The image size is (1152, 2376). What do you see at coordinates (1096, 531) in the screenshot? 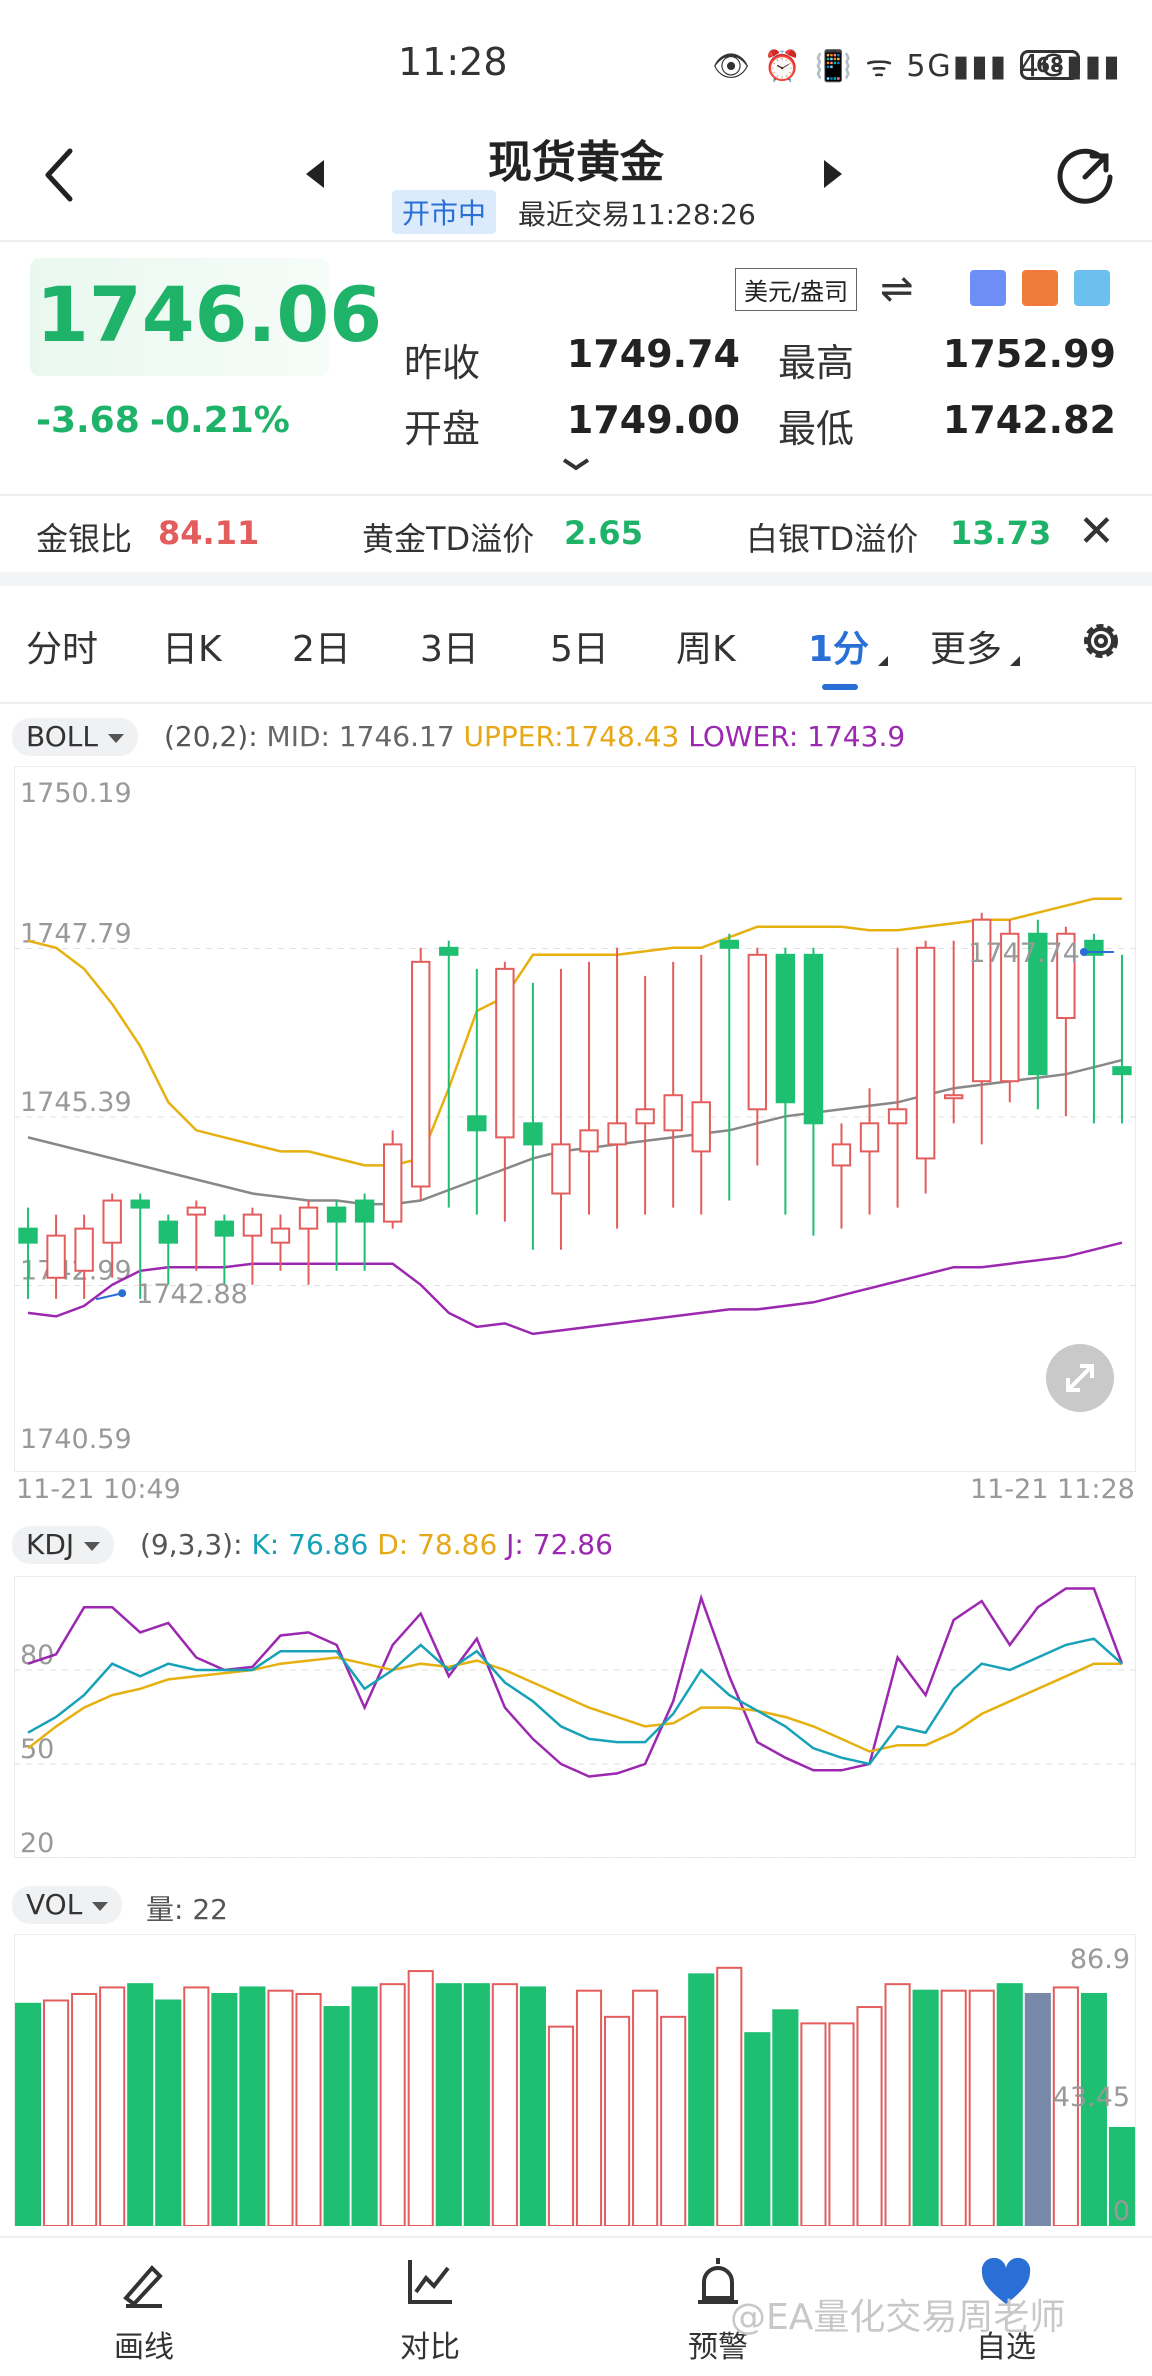
I see `close-icon: ✕` at bounding box center [1096, 531].